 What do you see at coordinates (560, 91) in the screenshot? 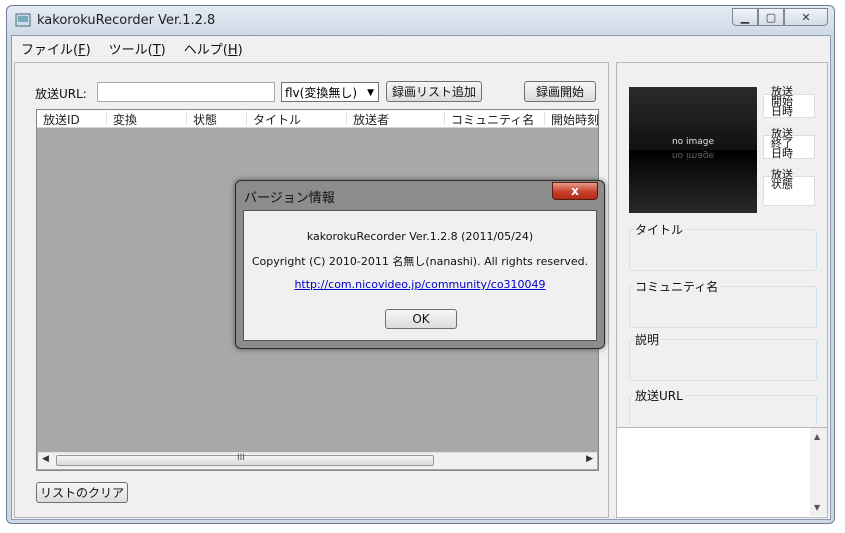
I see `start-recording-button: 録画開始` at bounding box center [560, 91].